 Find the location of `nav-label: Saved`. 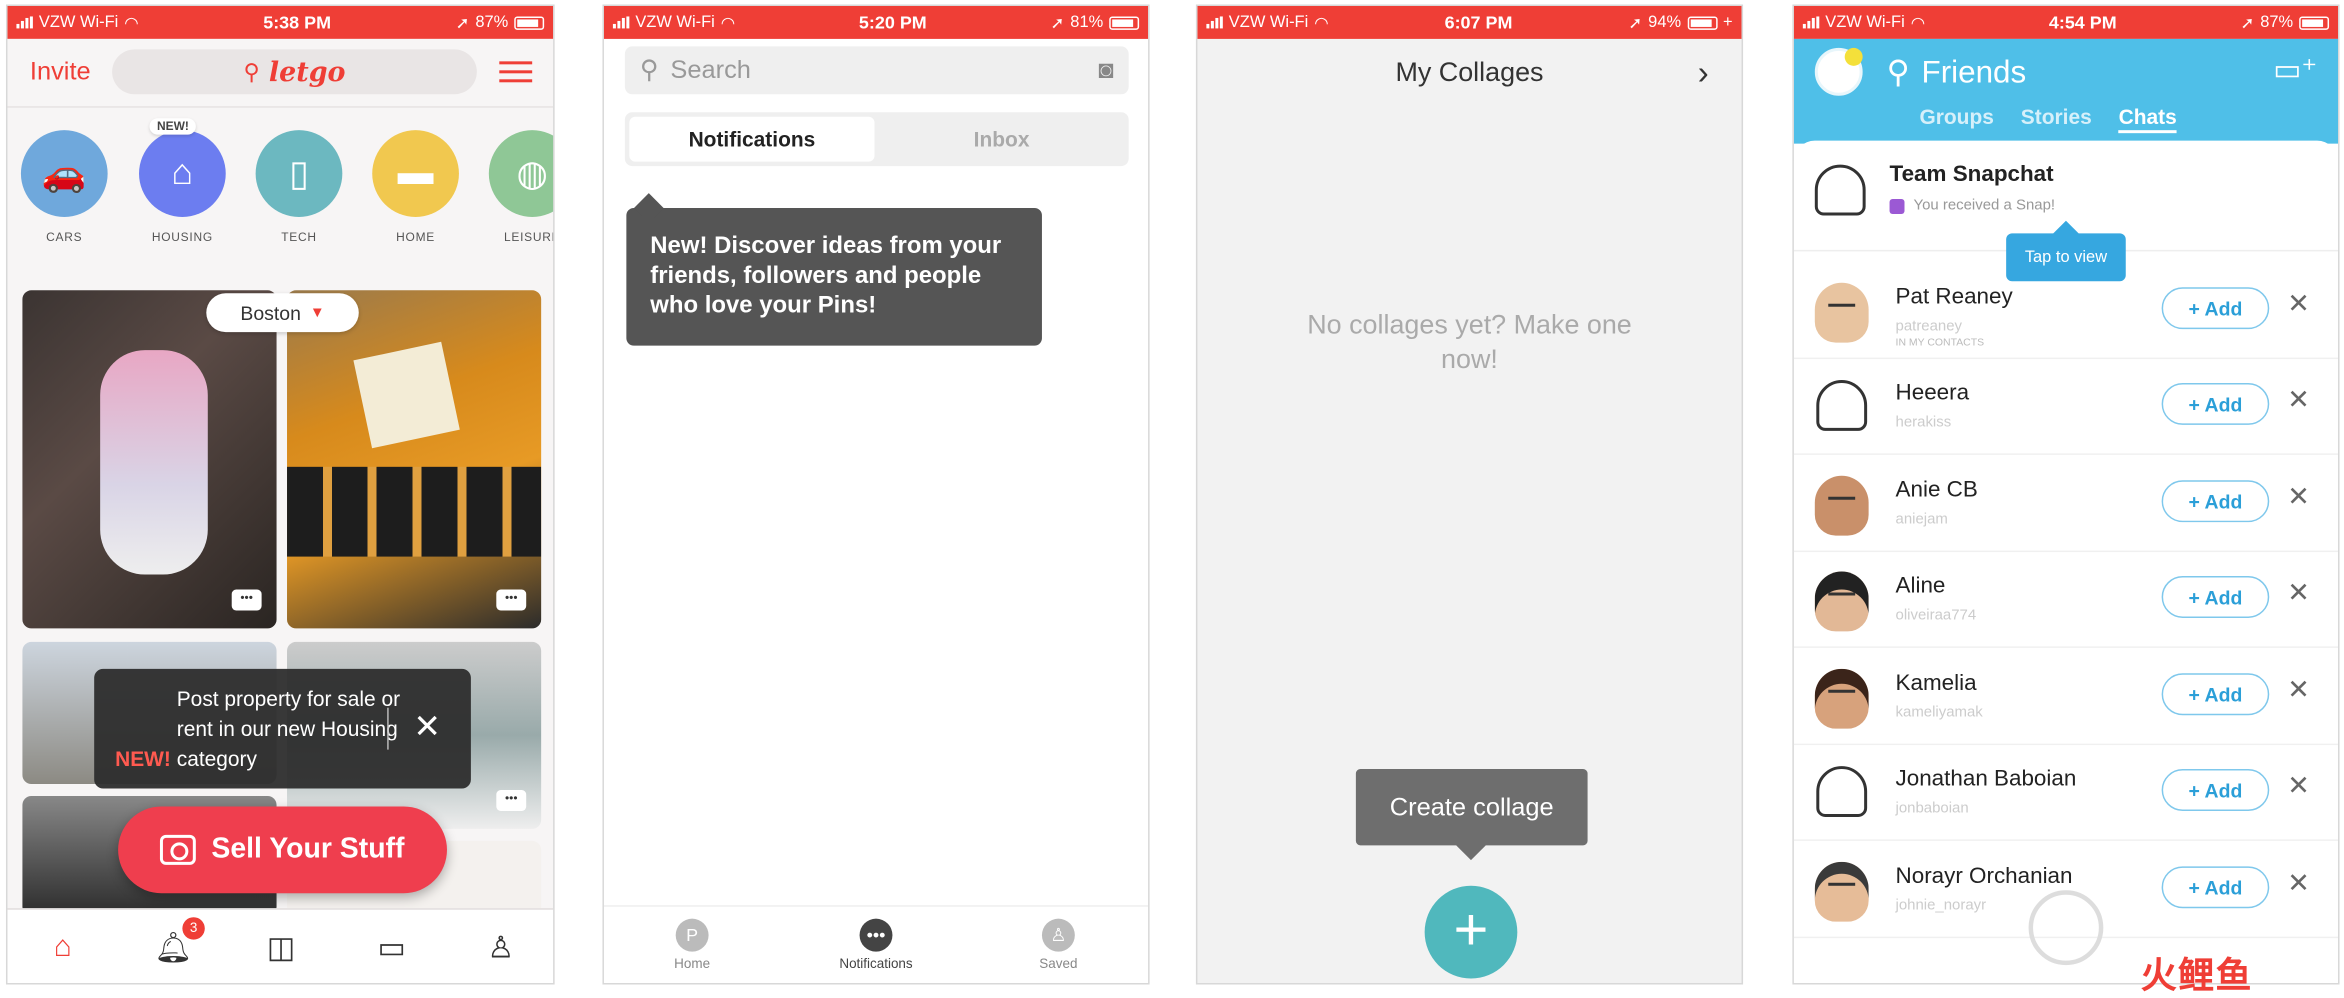

nav-label: Saved is located at coordinates (1058, 964).